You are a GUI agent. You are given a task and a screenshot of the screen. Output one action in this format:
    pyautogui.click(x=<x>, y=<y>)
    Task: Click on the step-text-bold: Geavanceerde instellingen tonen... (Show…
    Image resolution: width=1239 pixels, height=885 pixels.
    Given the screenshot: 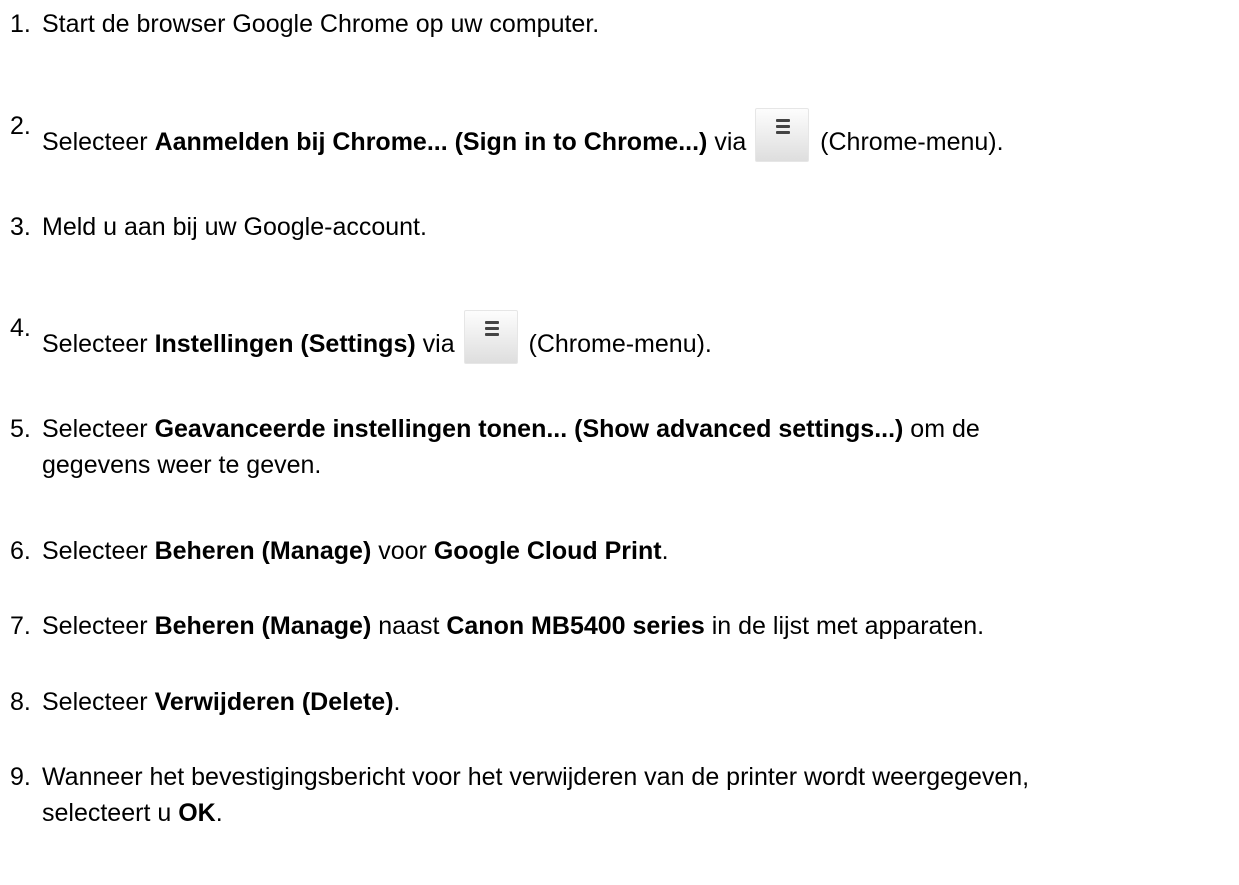 What is the action you would take?
    pyautogui.click(x=529, y=429)
    